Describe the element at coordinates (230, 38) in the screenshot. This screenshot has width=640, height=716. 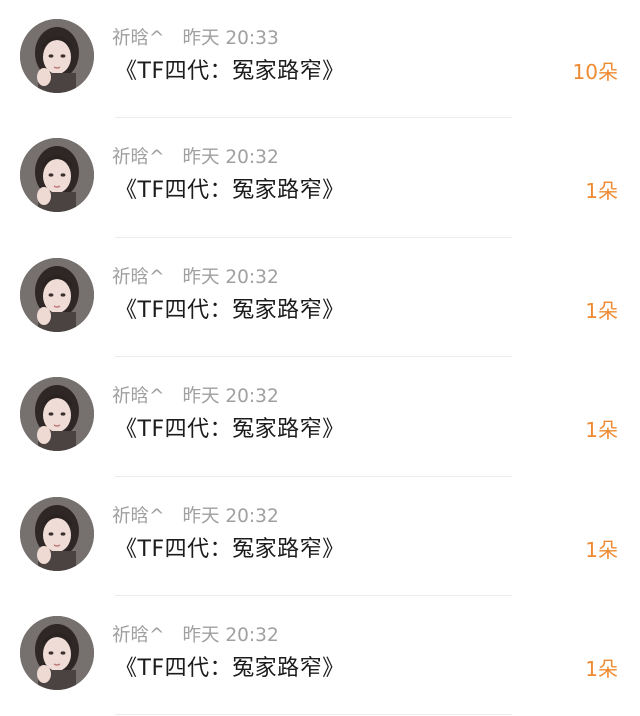
I see `timestamp: 昨天 20:33` at that location.